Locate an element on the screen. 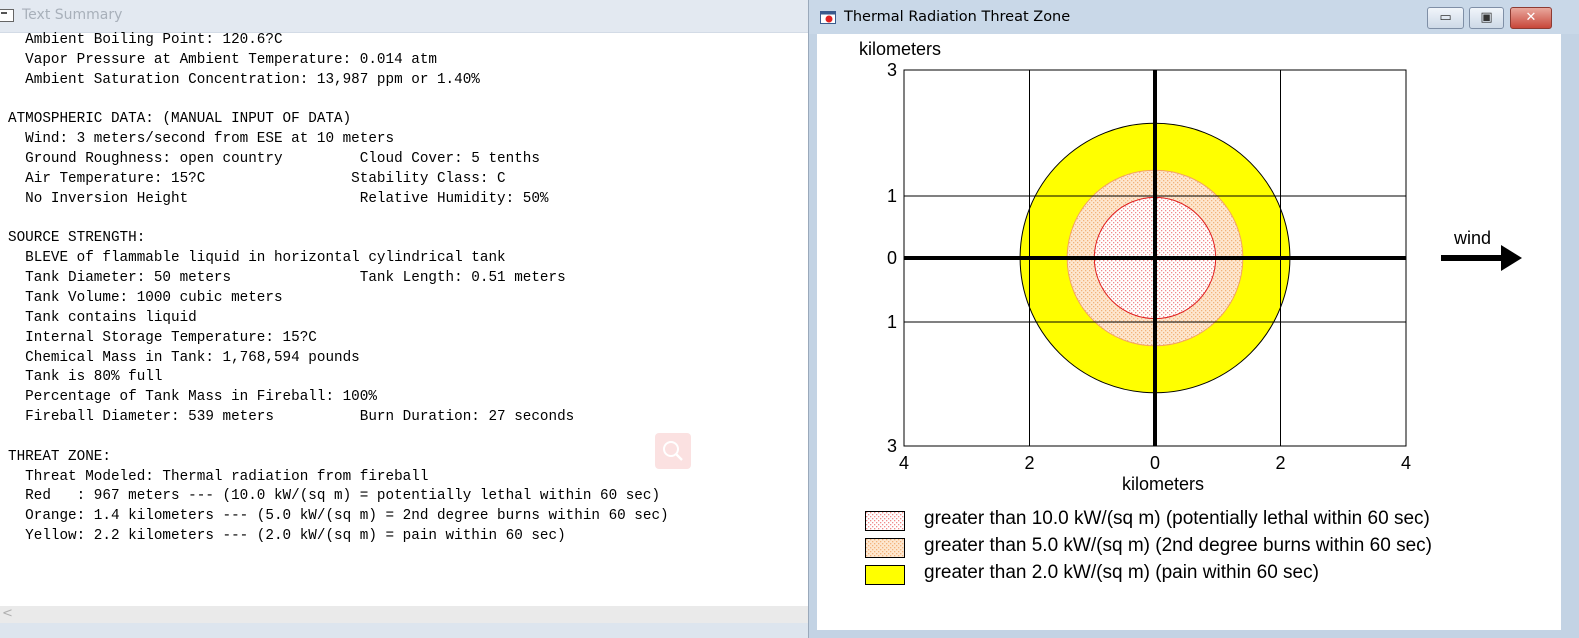  window-title: Thermal Radiation Threat Zone is located at coordinates (957, 17).